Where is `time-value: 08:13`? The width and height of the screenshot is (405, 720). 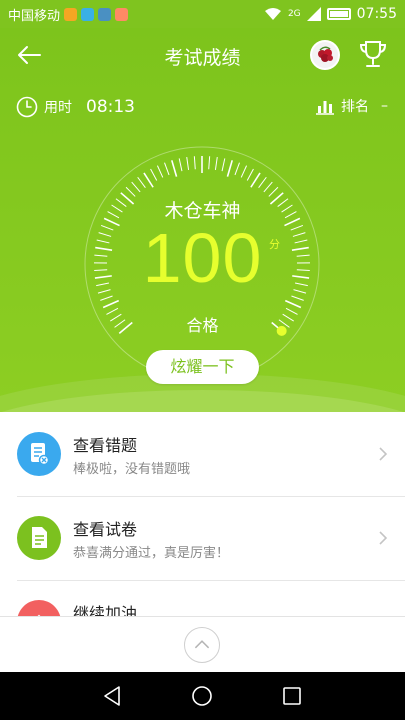 time-value: 08:13 is located at coordinates (110, 107).